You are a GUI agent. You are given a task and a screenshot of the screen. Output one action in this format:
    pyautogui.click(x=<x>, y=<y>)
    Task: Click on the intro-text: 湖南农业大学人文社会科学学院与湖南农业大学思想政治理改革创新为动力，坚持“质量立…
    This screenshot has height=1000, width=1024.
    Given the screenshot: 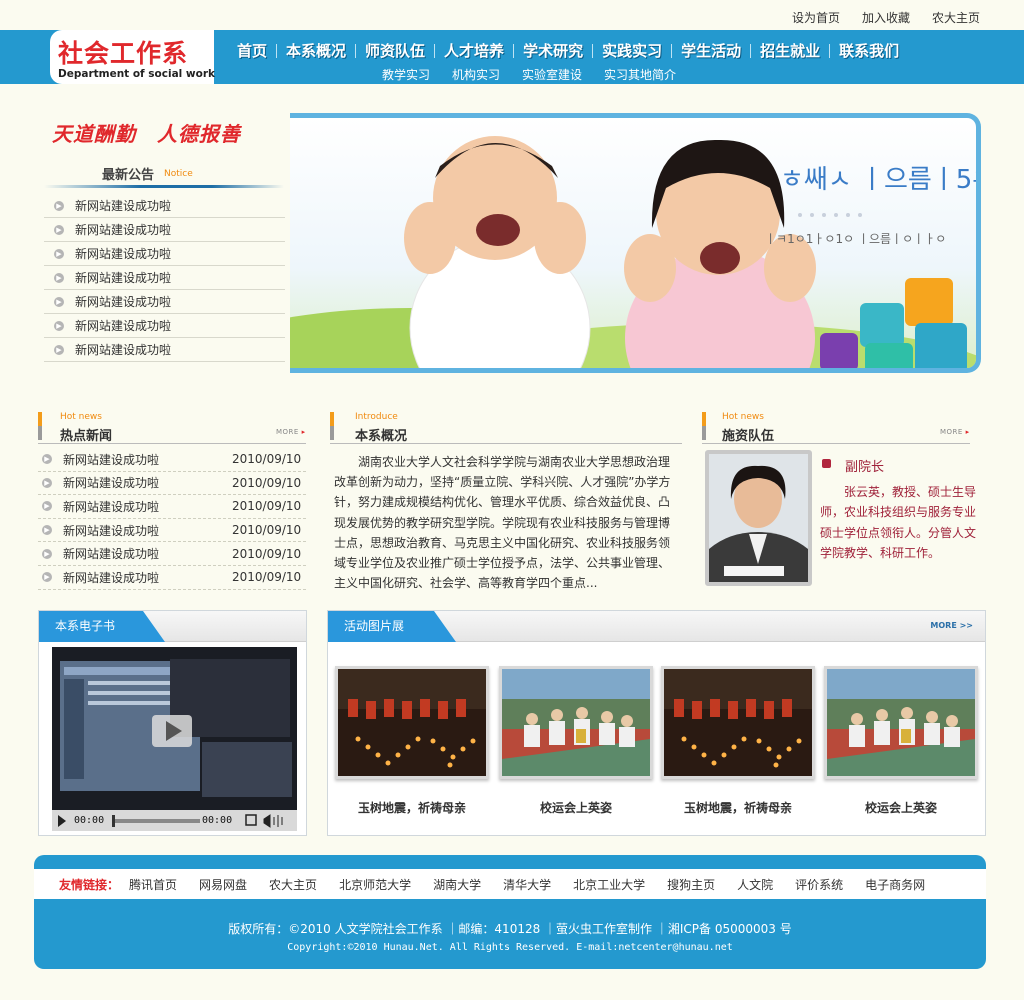 What is the action you would take?
    pyautogui.click(x=502, y=523)
    